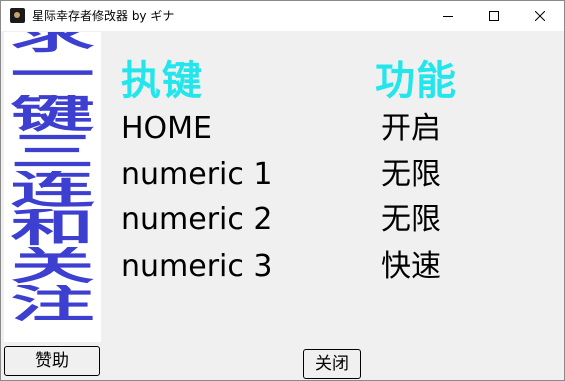 This screenshot has height=381, width=565. Describe the element at coordinates (416, 81) in the screenshot. I see `function-column-header: 功能` at that location.